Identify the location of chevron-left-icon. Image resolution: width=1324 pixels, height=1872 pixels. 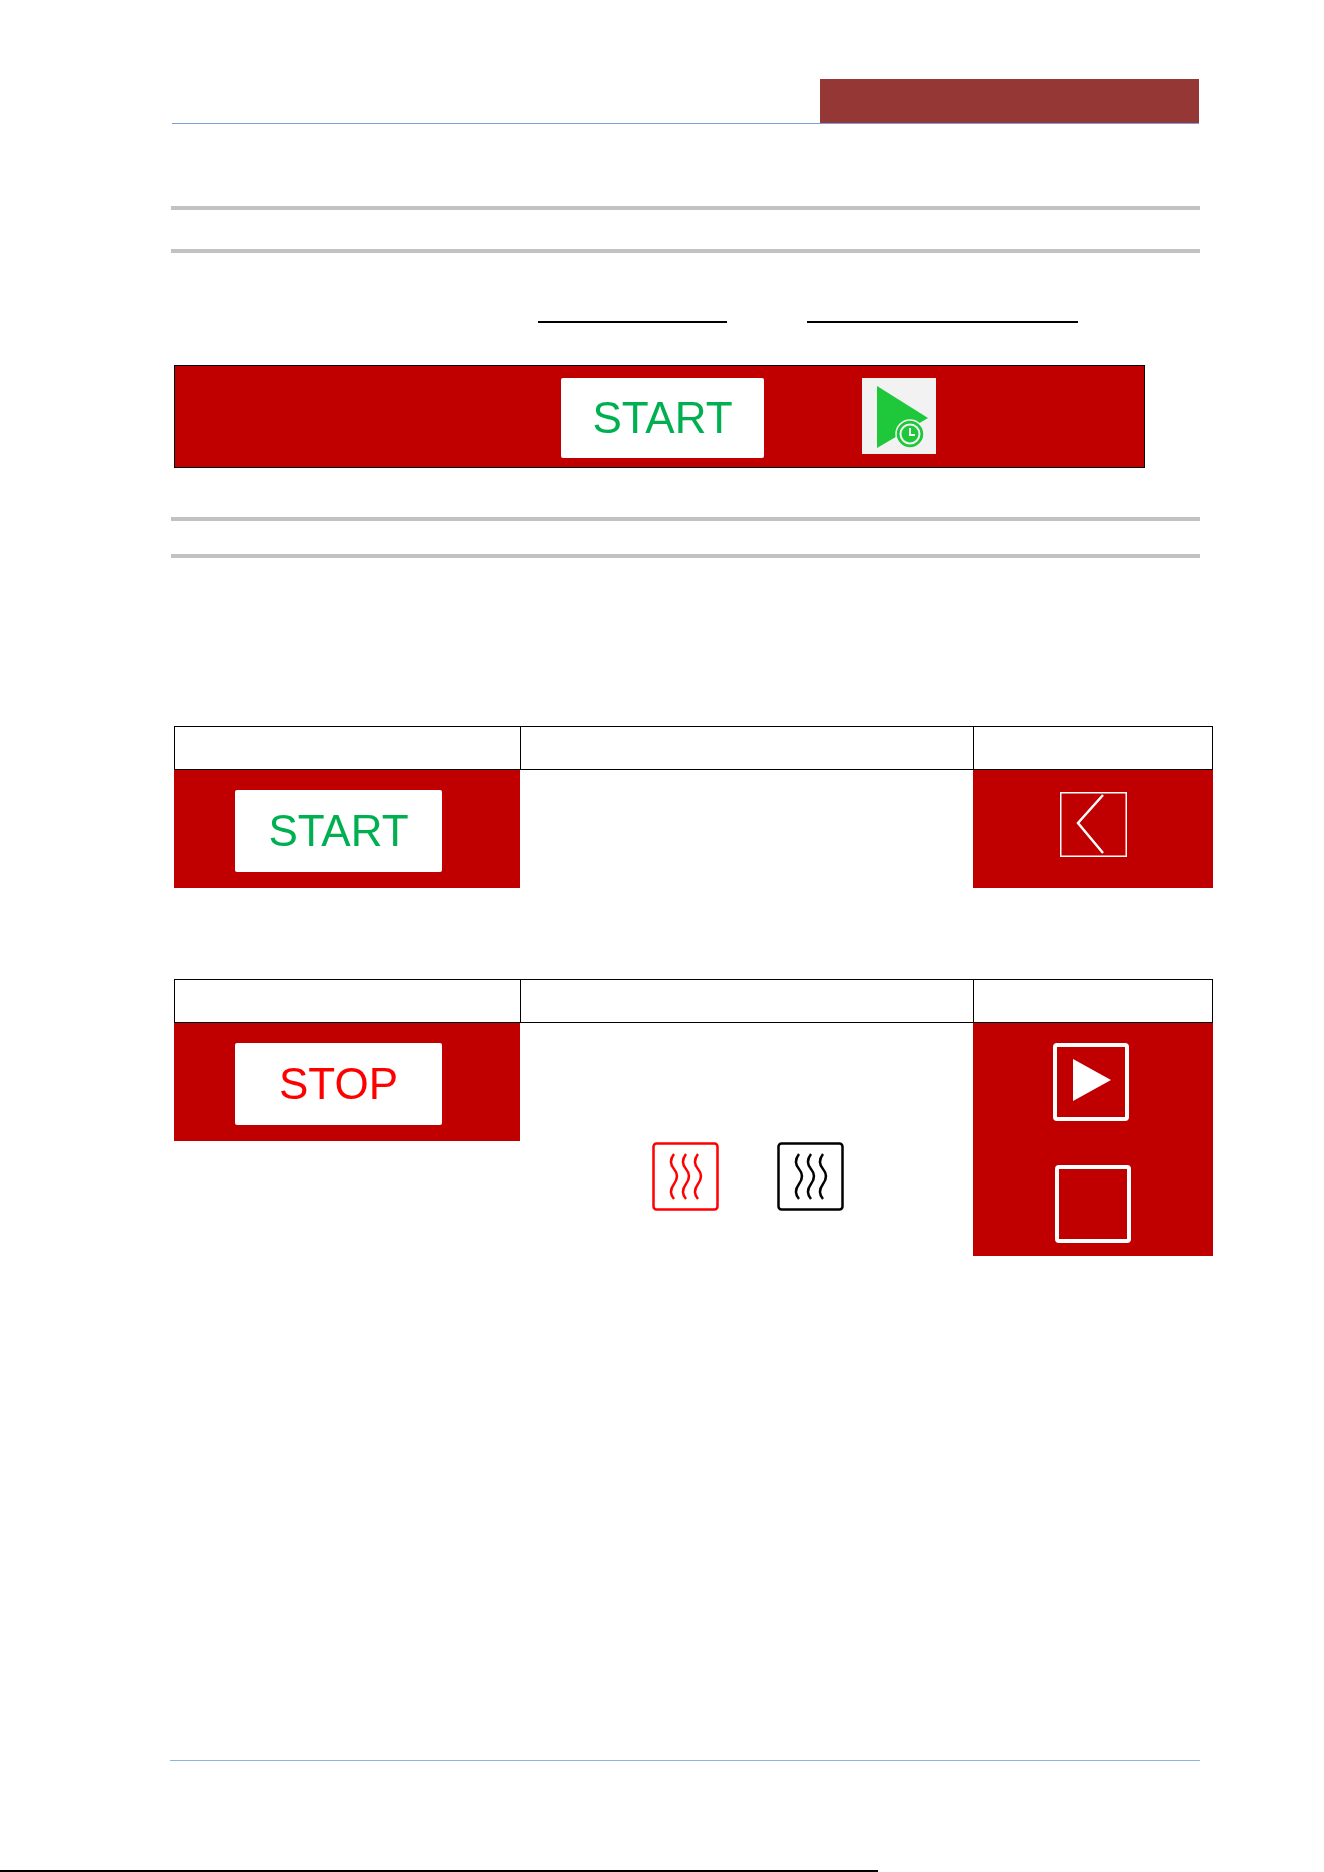
(1093, 824).